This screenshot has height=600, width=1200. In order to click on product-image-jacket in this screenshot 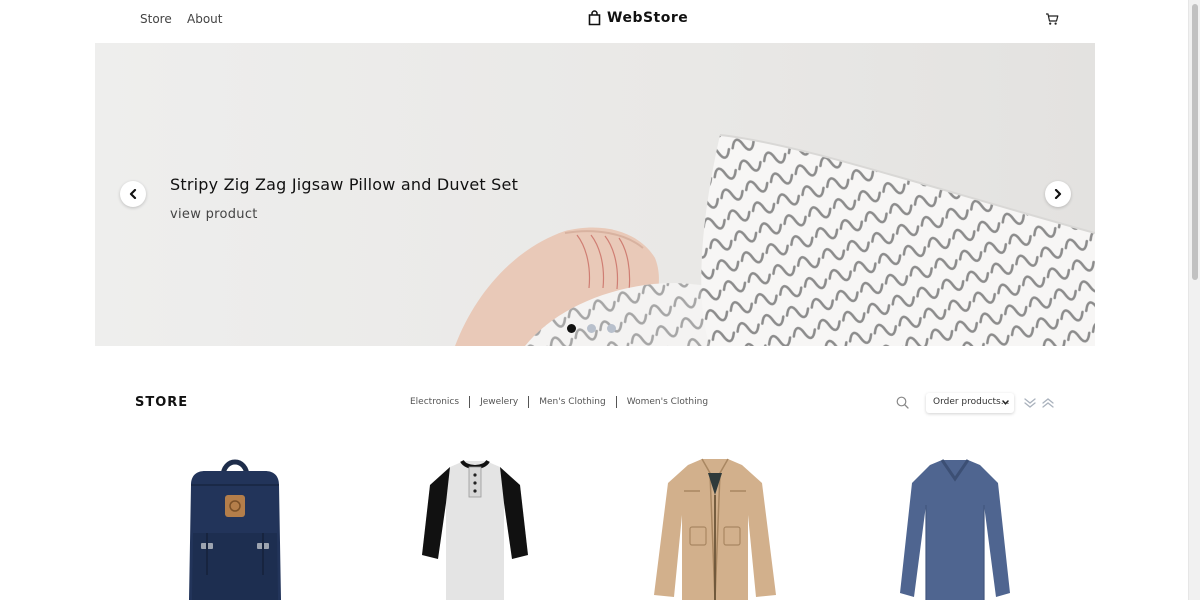, I will do `click(715, 529)`.